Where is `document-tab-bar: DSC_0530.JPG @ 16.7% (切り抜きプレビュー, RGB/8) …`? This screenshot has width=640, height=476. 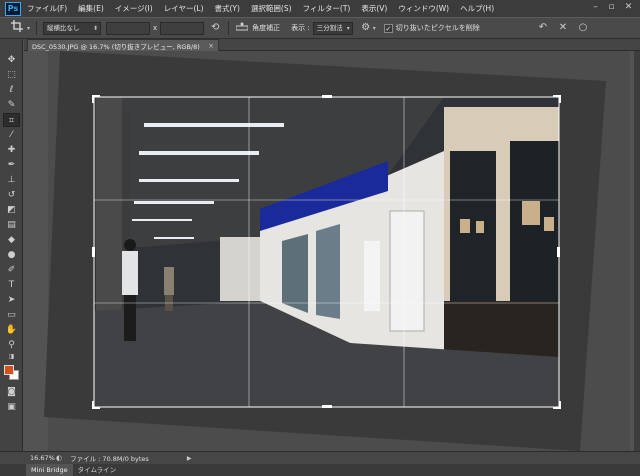
document-tab-bar: DSC_0530.JPG @ 16.7% (切り抜きプレビュー, RGB/8) … is located at coordinates (332, 45).